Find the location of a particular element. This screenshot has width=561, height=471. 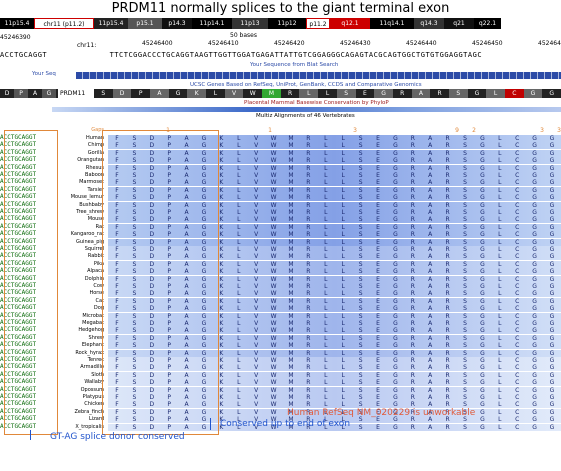

species-label: Shrew is located at coordinates (78, 338).